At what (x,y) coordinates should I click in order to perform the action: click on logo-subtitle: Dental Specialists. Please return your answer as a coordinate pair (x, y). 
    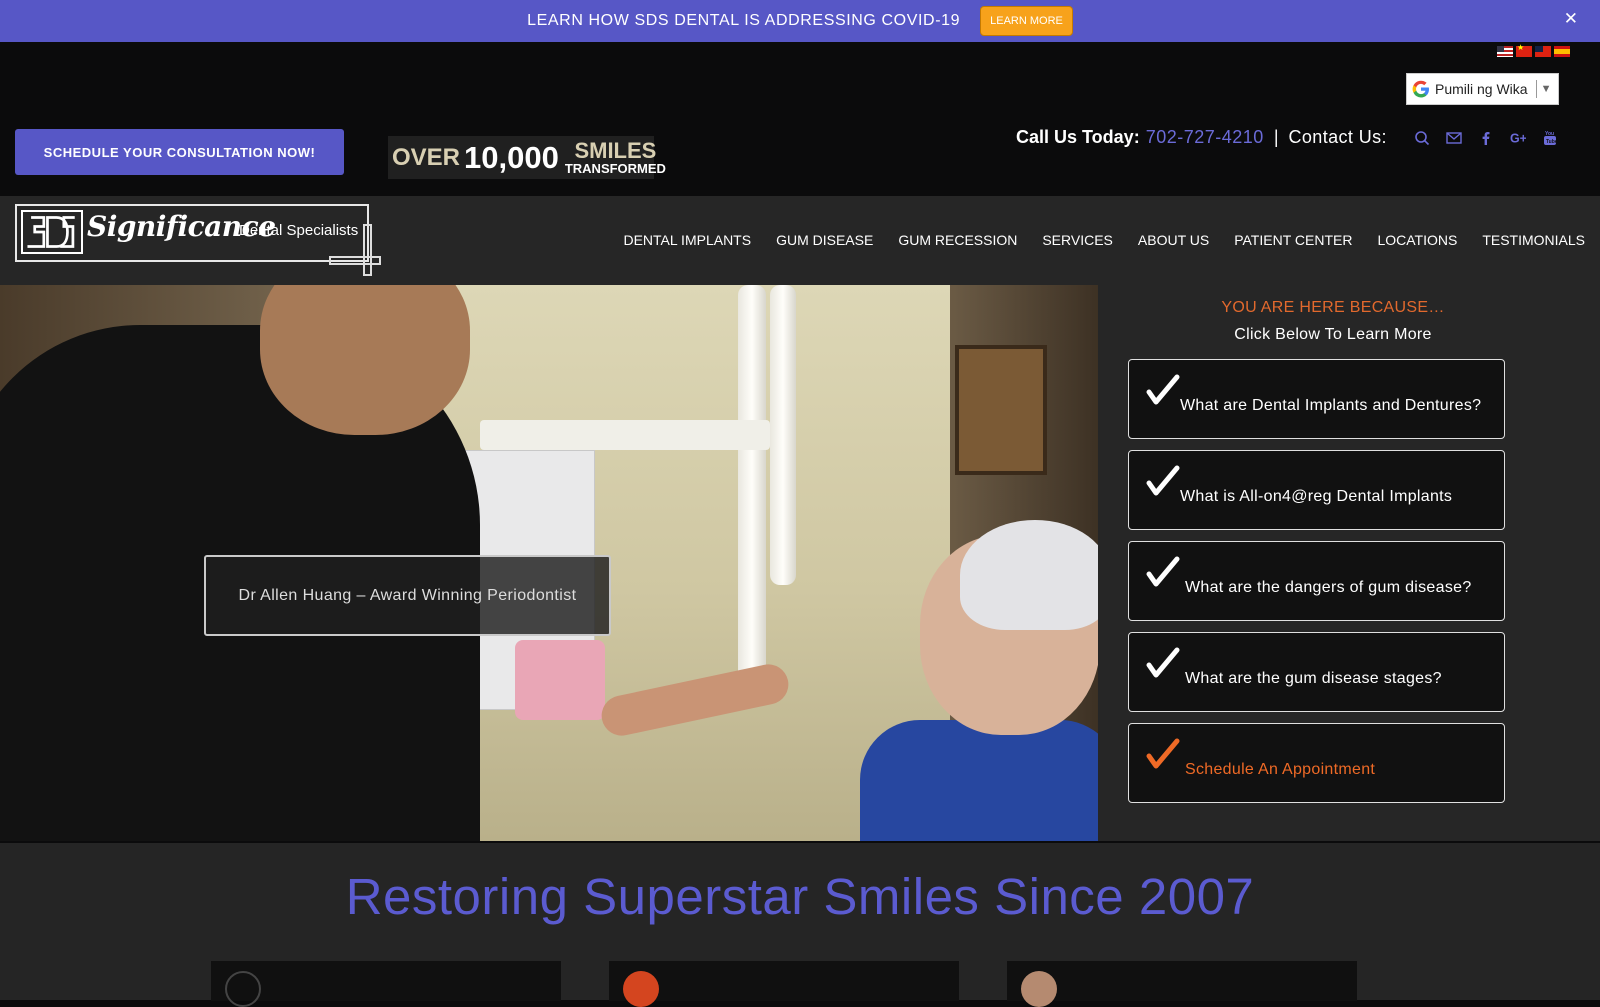
    Looking at the image, I should click on (299, 230).